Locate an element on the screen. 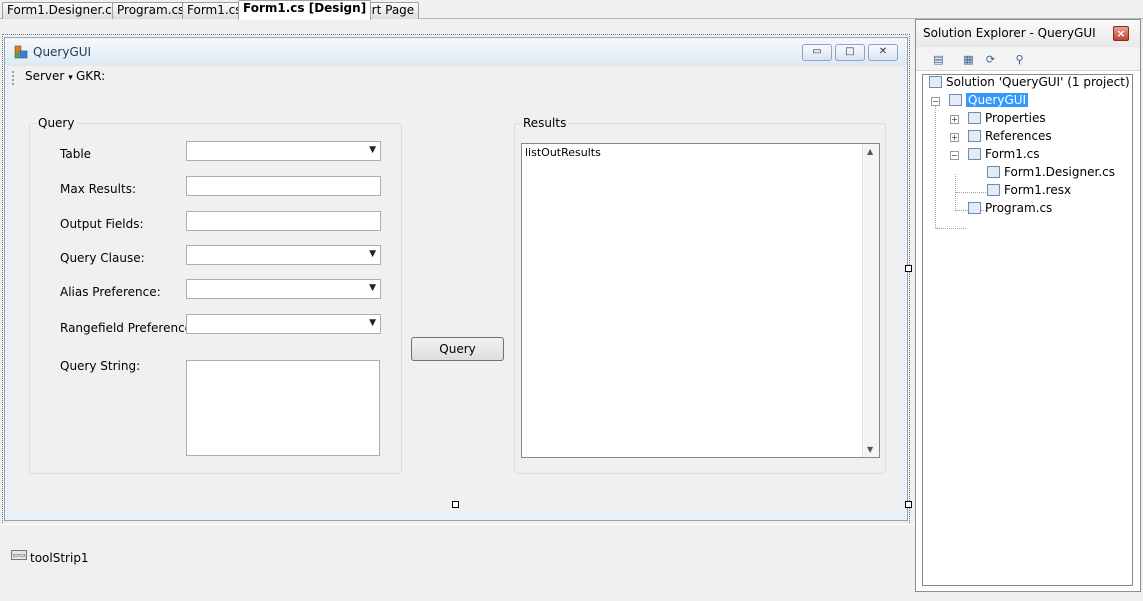 This screenshot has width=1143, height=601. tree-node-project: QueryGUI is located at coordinates (989, 101).